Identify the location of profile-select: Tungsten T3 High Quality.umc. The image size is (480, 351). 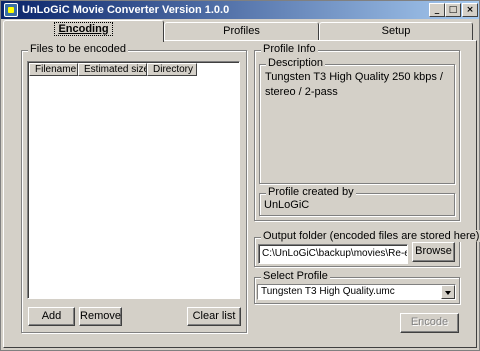
(356, 292).